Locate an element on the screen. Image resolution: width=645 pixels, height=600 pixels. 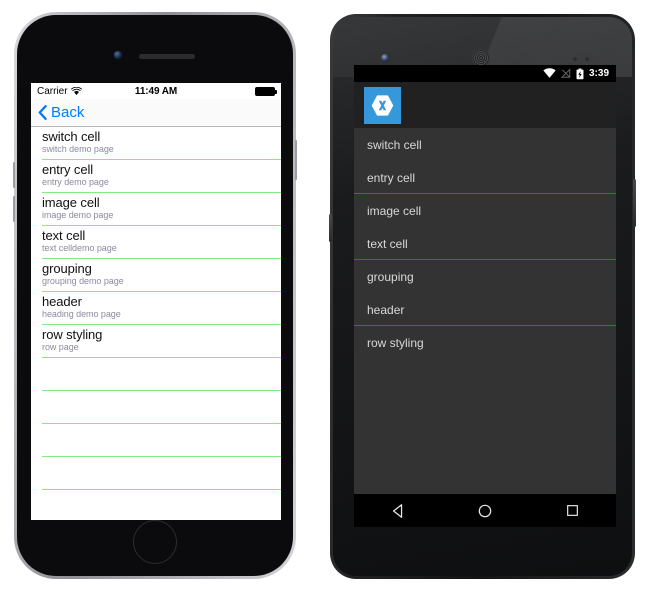
list-item-subtitle: image demo page is located at coordinates (78, 215).